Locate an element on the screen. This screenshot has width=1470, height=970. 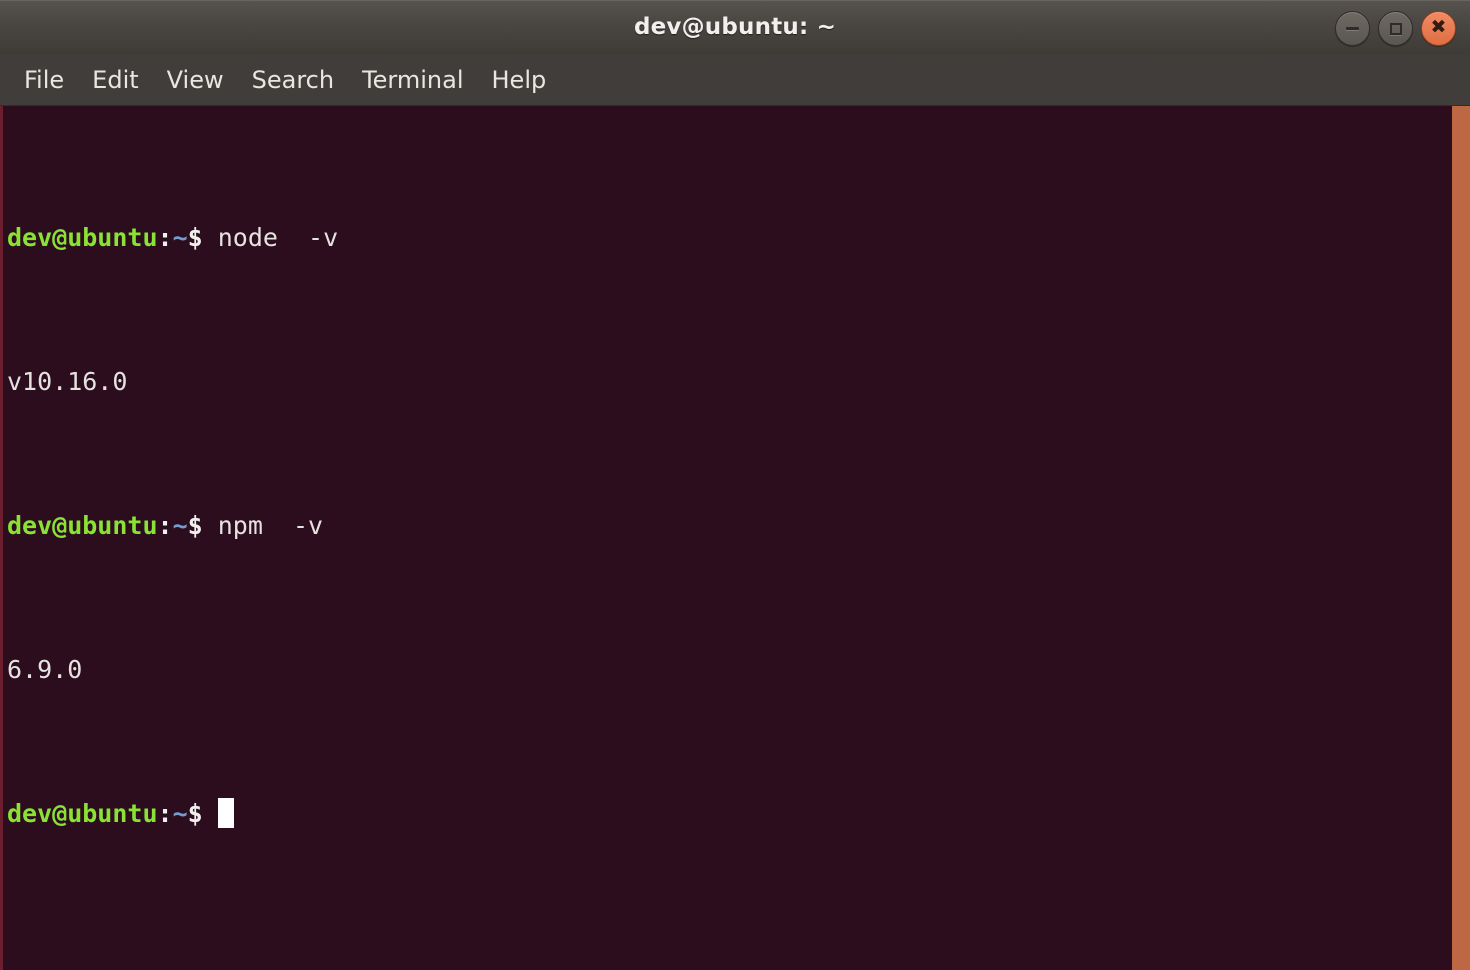
titlebar: dev@ubuntu: ~ ✖ is located at coordinates (735, 28).